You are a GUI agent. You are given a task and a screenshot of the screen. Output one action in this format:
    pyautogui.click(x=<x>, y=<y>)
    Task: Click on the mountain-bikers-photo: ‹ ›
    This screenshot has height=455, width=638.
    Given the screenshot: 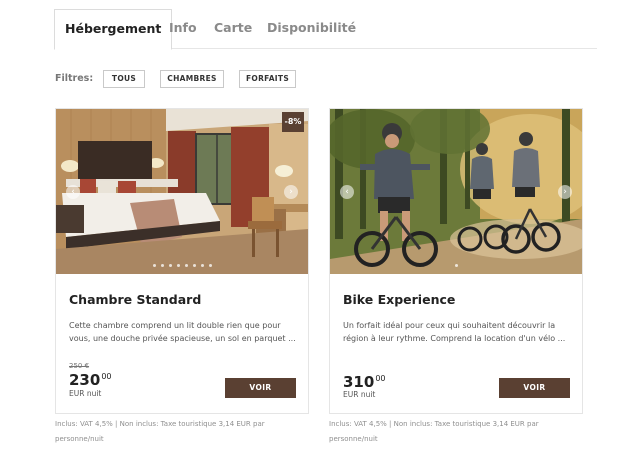 What is the action you would take?
    pyautogui.click(x=456, y=191)
    